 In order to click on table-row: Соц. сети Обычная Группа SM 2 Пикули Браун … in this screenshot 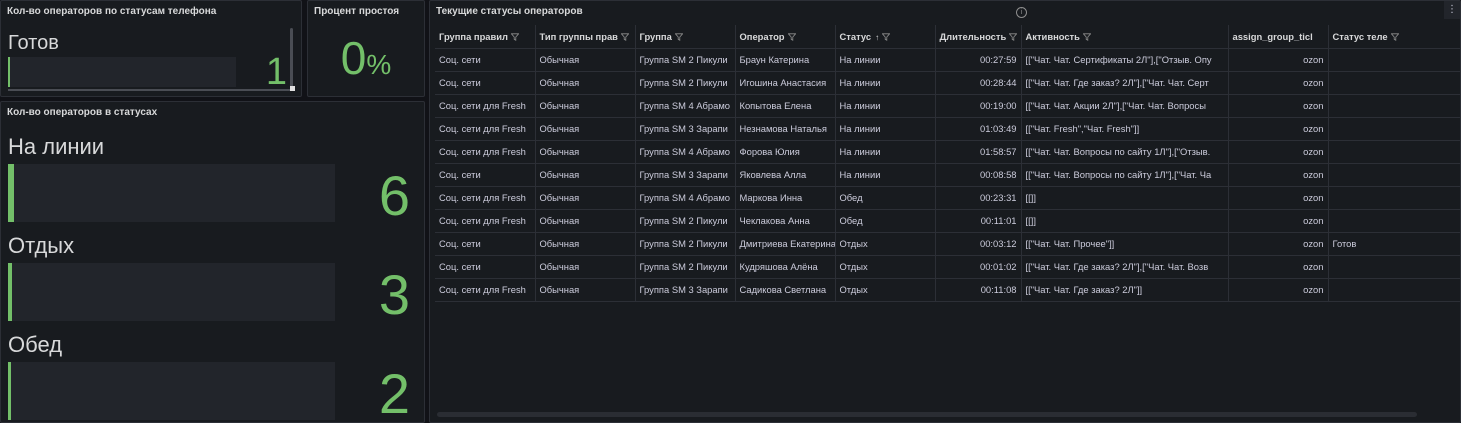, I will do `click(947, 60)`.